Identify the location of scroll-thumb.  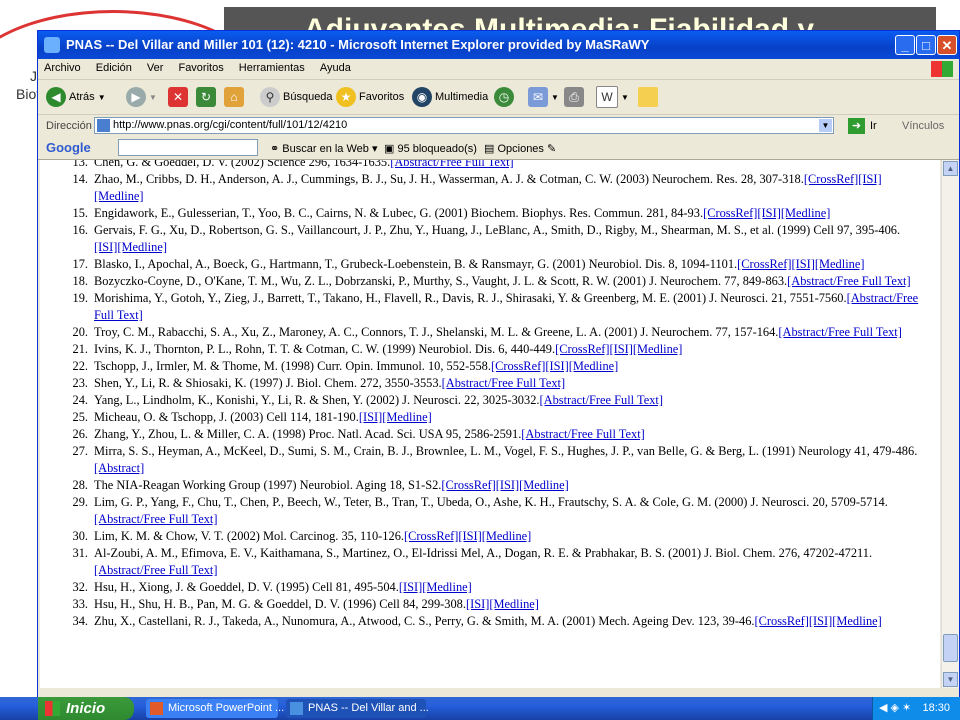
(950, 648).